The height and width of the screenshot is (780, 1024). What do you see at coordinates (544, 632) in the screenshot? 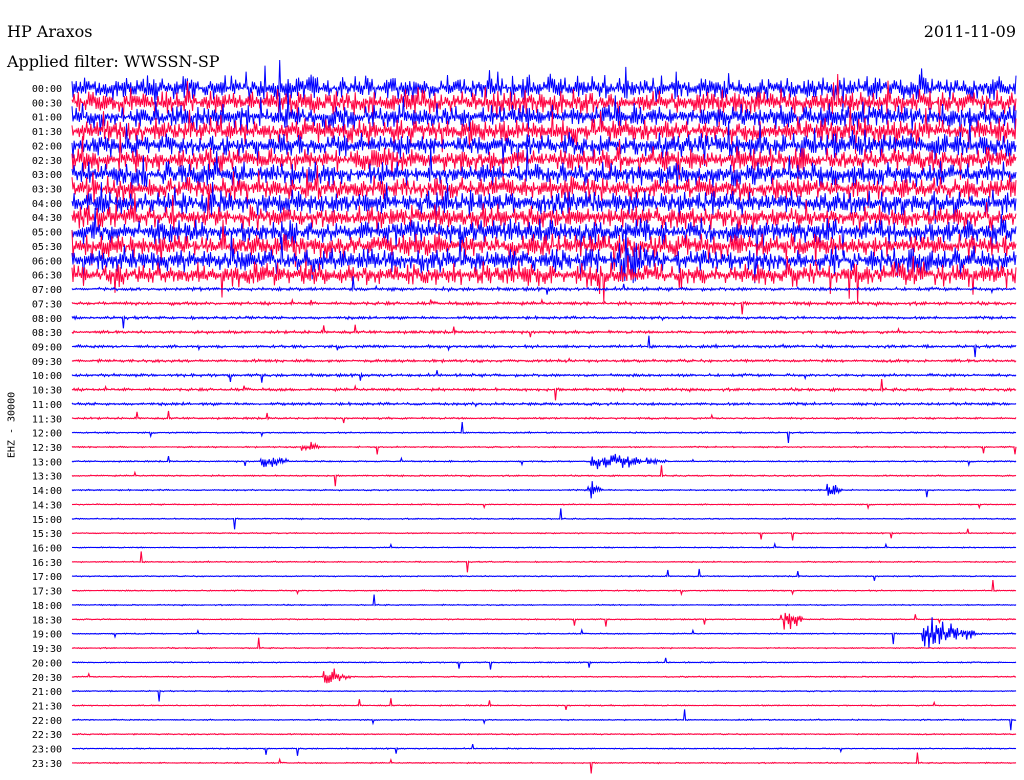
I see `trace-row-1900` at bounding box center [544, 632].